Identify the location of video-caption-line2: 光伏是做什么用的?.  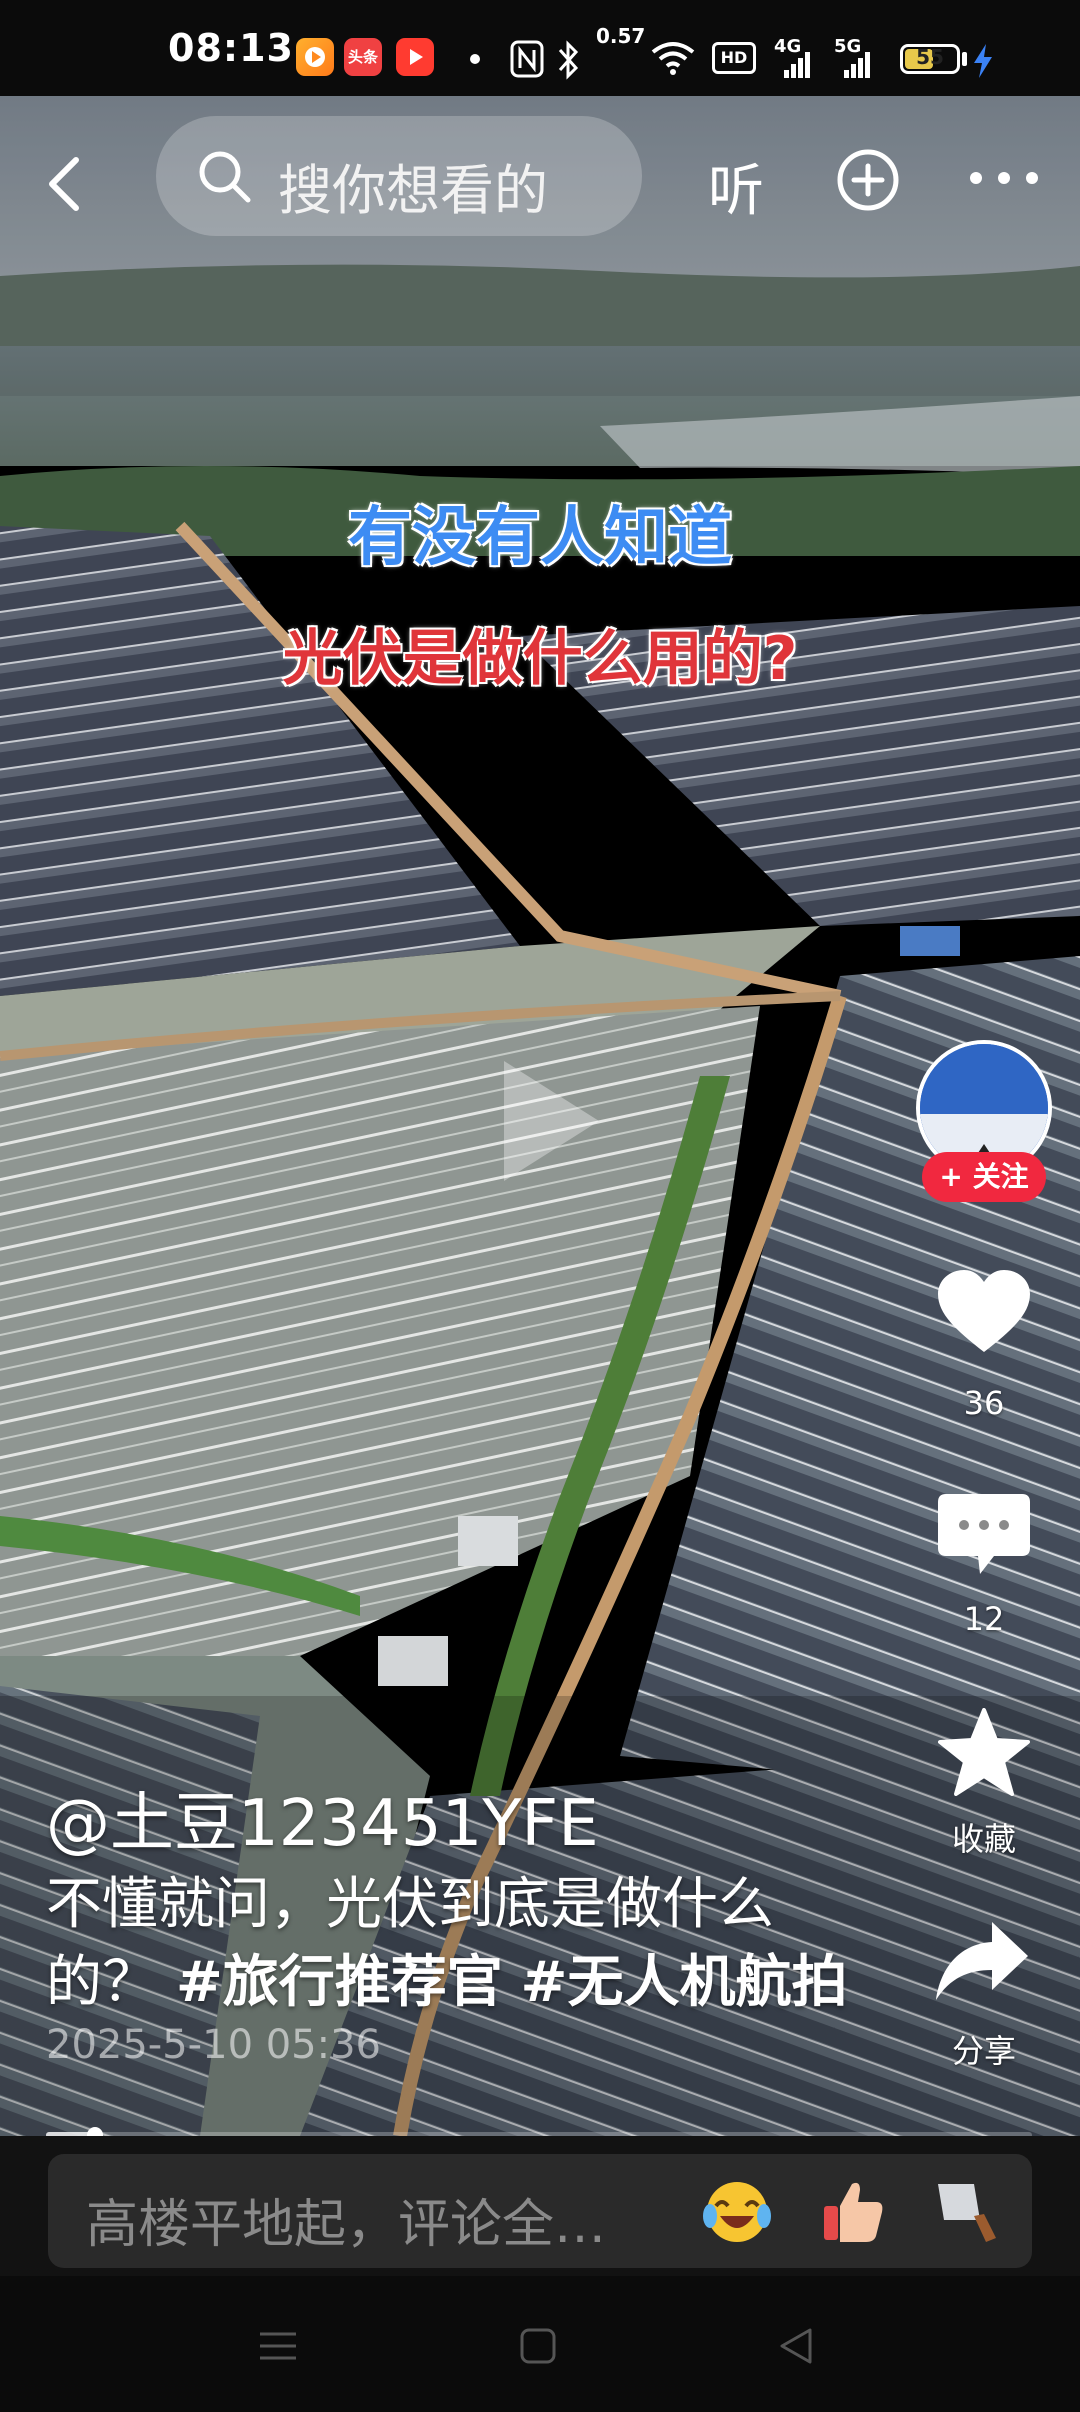
(540, 659).